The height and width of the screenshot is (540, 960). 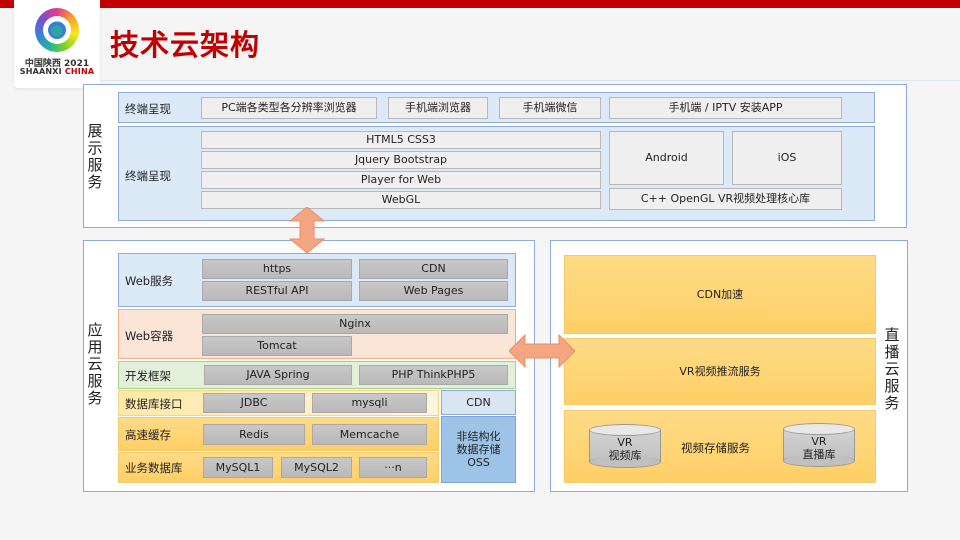 I want to click on jdbc-box: JDBC, so click(x=254, y=403).